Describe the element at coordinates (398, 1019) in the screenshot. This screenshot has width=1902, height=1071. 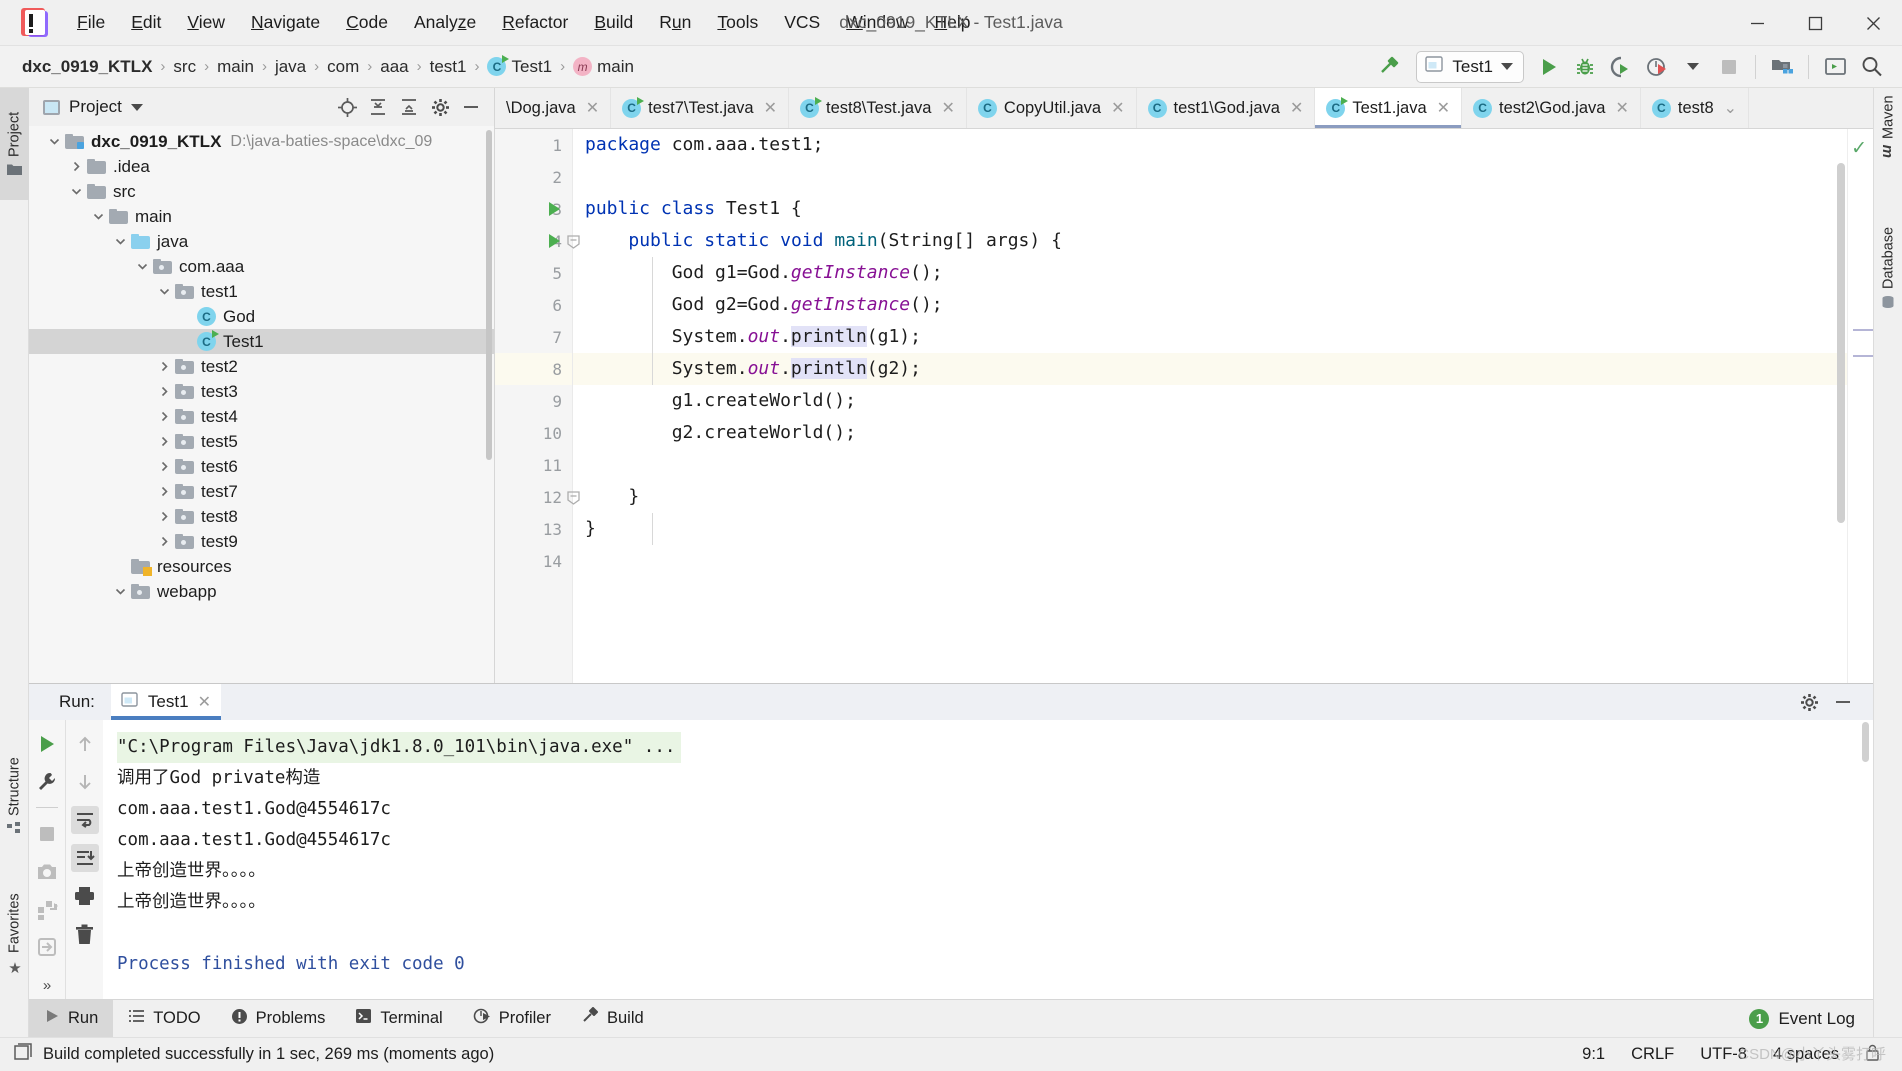
I see `bottom-tab-terminal: Terminal` at that location.